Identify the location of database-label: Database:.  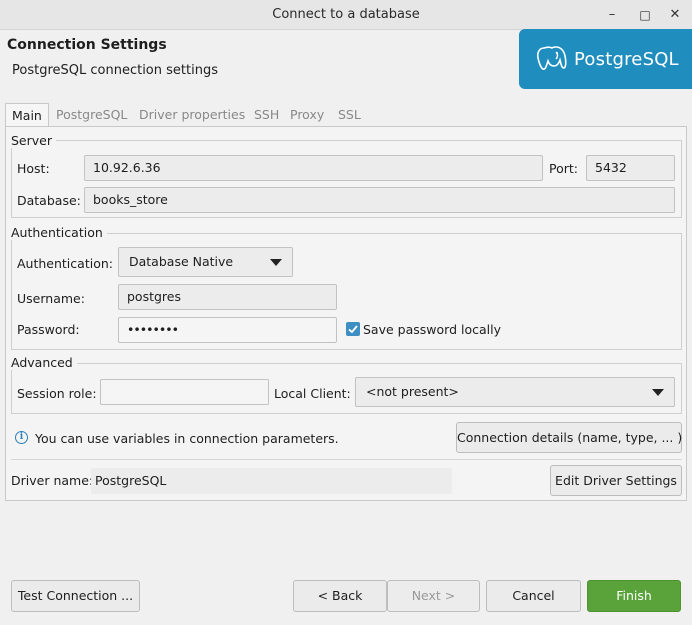
(49, 200).